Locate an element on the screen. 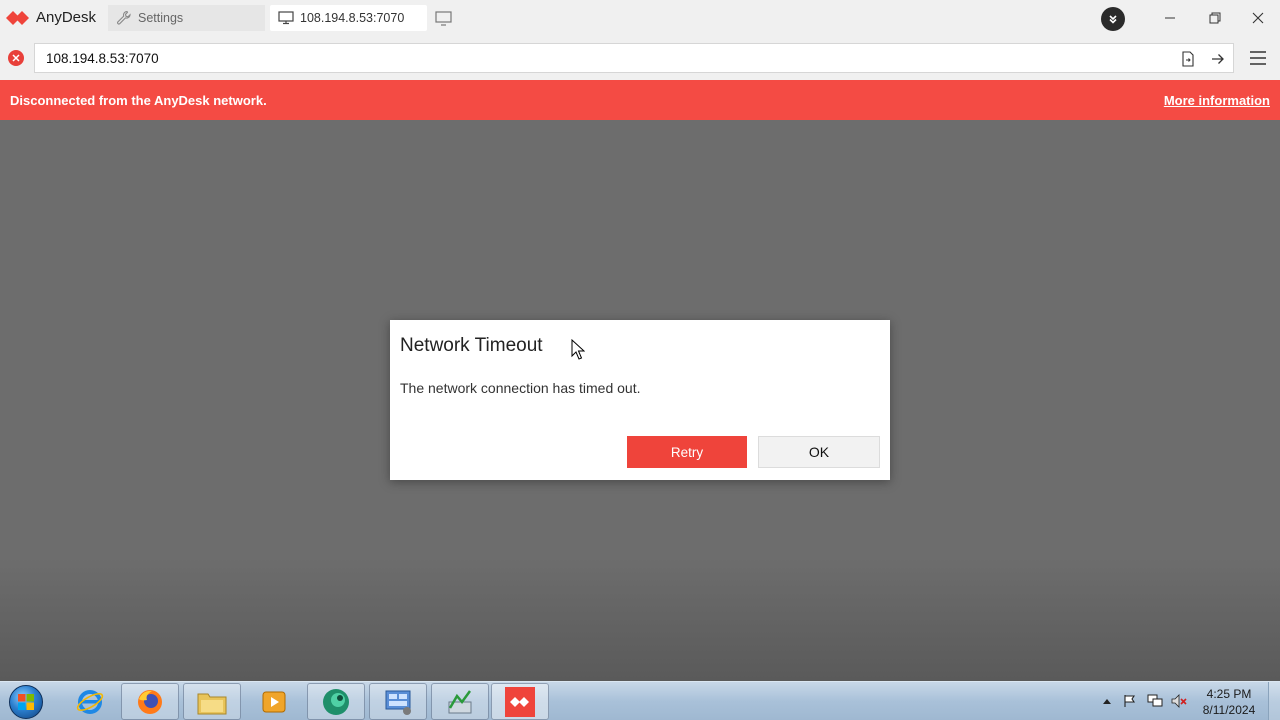  mouse-cursor-icon is located at coordinates (578, 349).